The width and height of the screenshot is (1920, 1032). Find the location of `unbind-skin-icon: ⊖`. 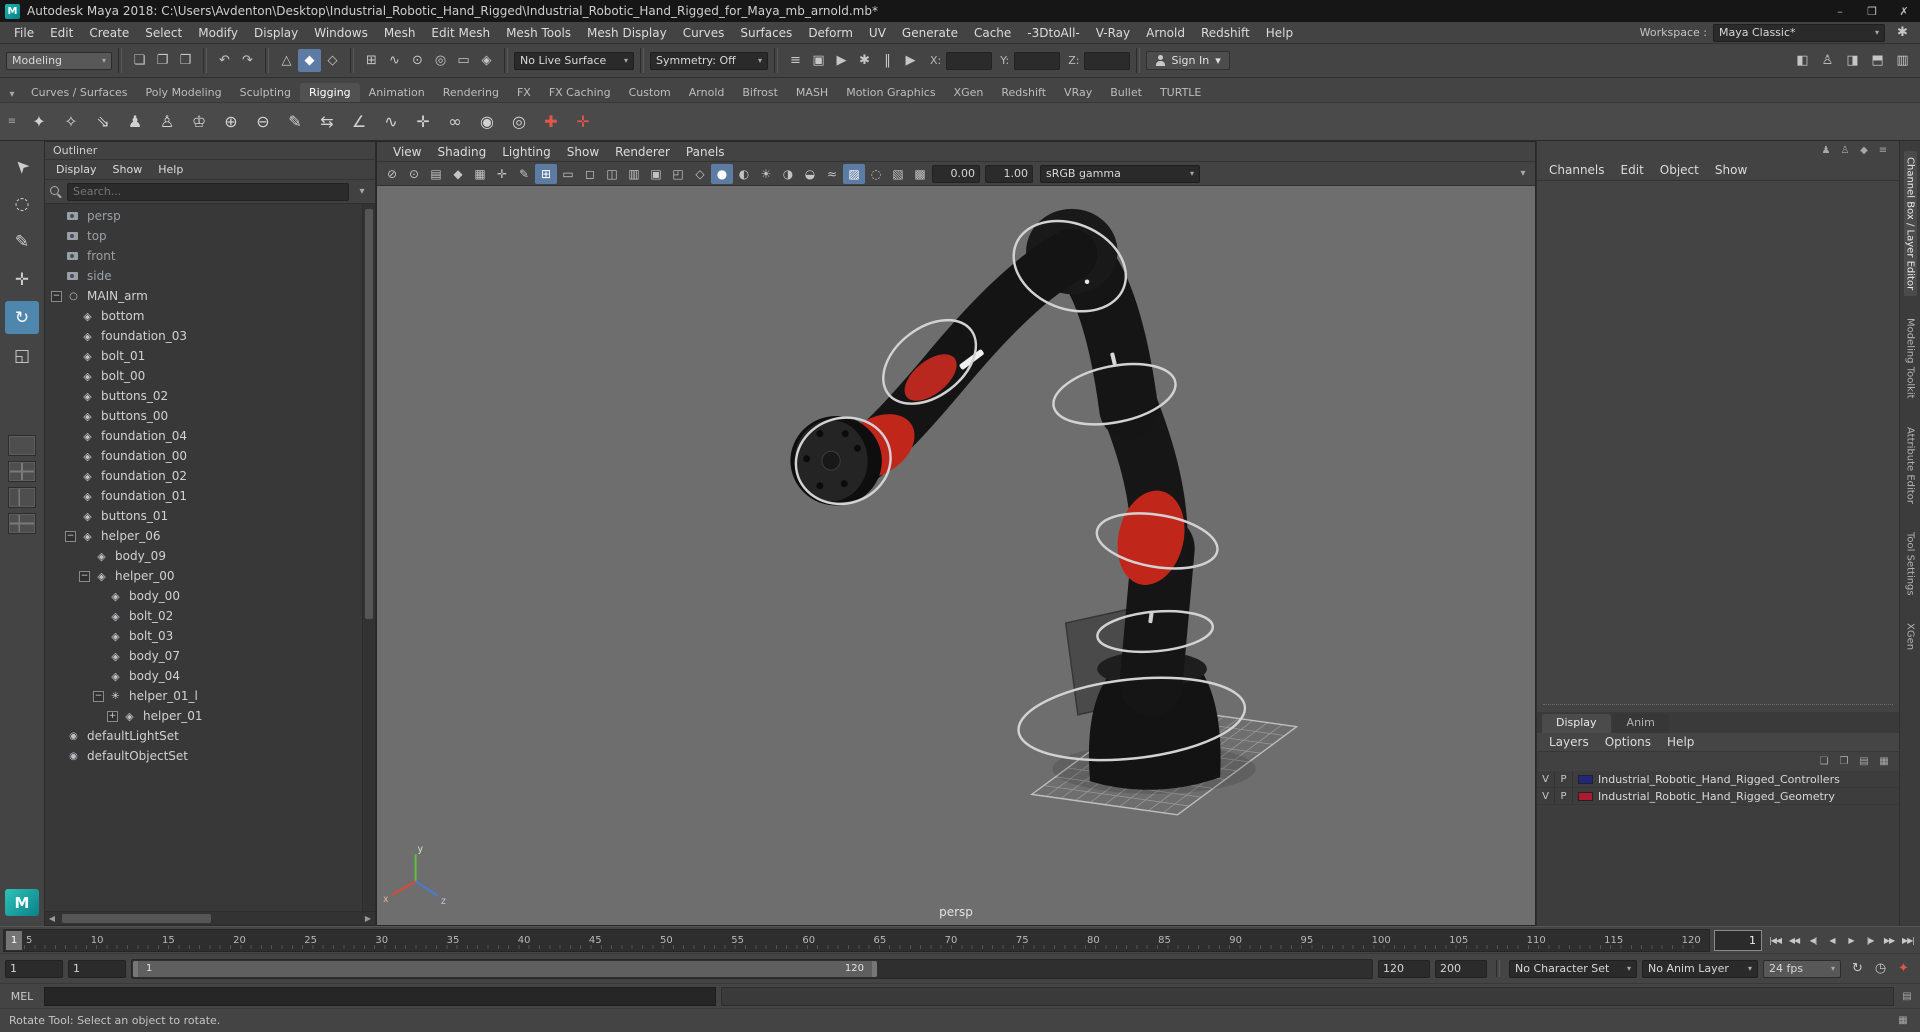

unbind-skin-icon: ⊖ is located at coordinates (263, 122).